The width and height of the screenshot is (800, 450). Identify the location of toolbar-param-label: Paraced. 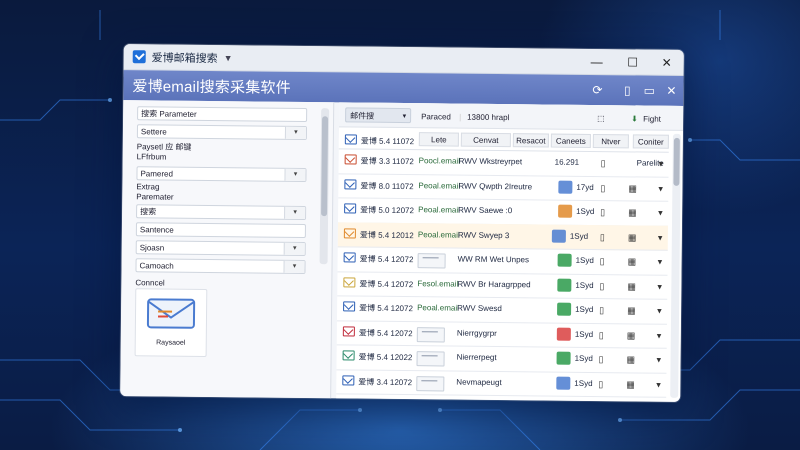
(436, 117).